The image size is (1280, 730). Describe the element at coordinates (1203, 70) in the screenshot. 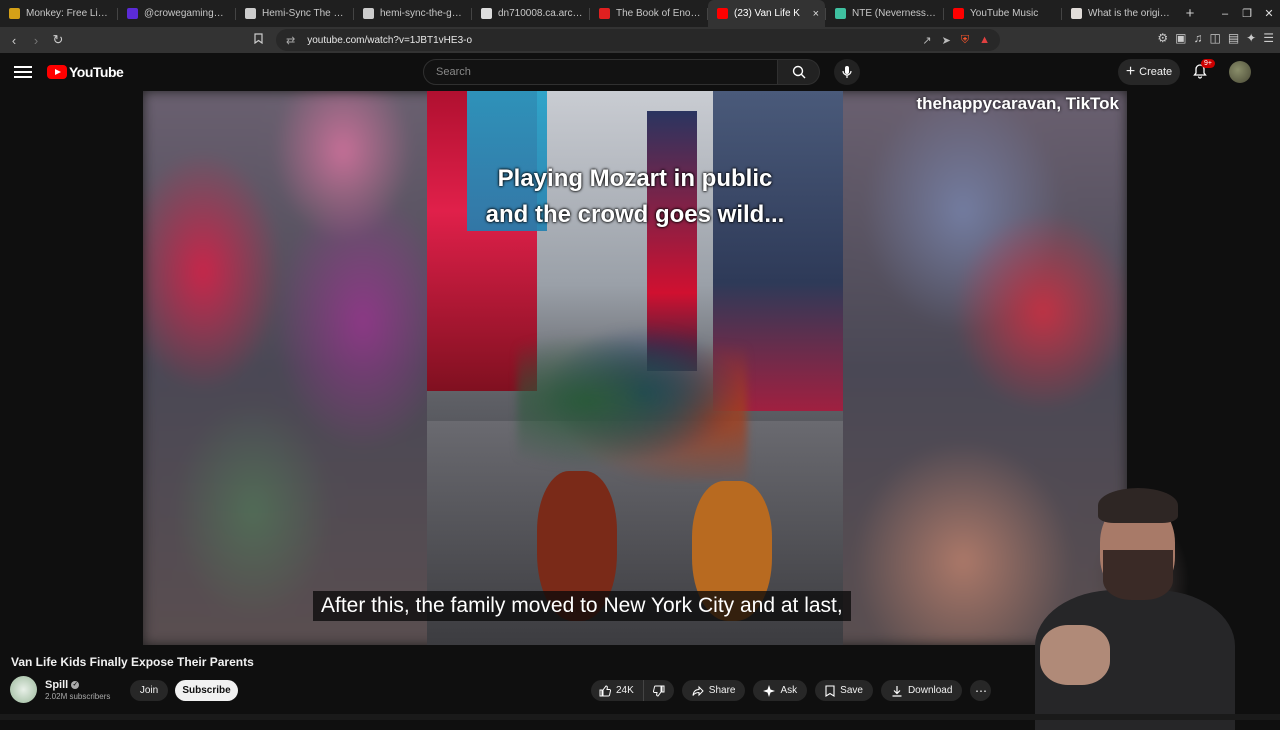

I see `notifications-button: 9+` at that location.